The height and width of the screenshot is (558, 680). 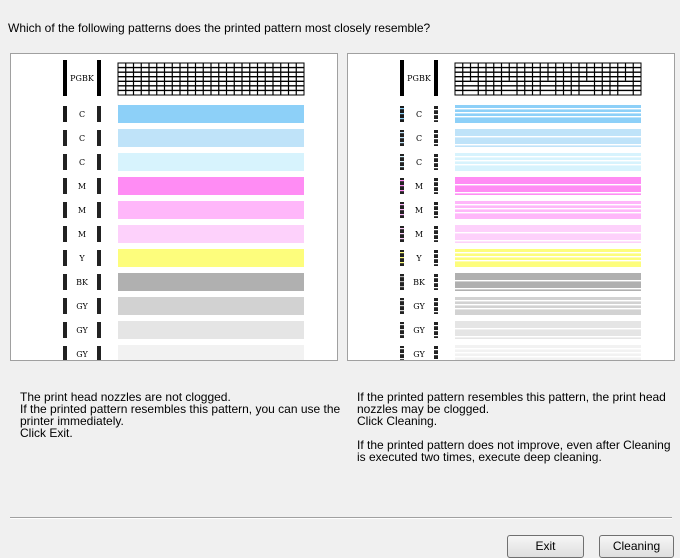 I want to click on head-label: PGBK, so click(x=82, y=78).